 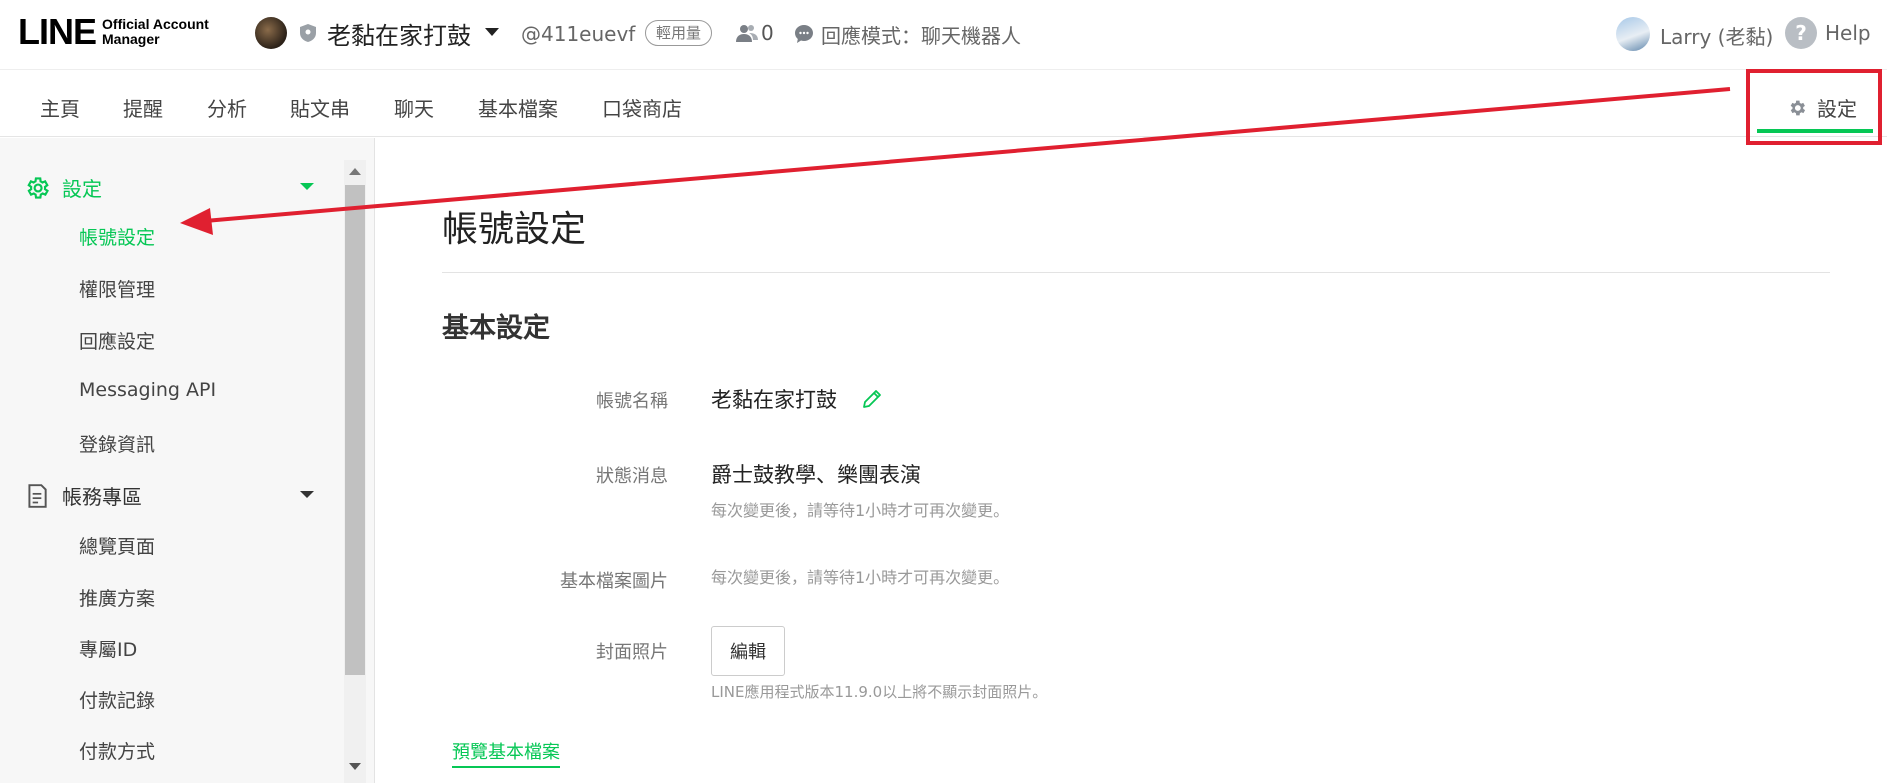 I want to click on profile-image-hint: 每次變更後，請等待1小時才可再次變更。, so click(x=860, y=577).